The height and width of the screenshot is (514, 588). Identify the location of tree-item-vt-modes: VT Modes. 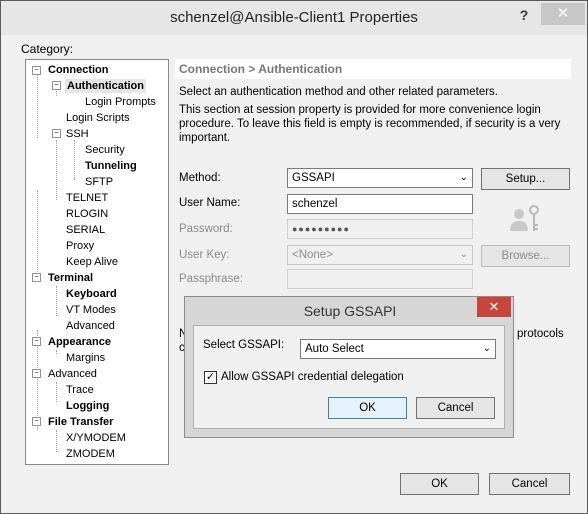
(91, 310).